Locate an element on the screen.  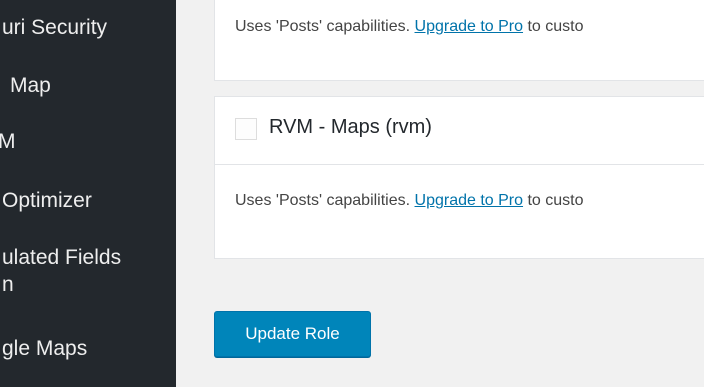
sidebar-item-optimizer: Optimizer is located at coordinates (47, 201).